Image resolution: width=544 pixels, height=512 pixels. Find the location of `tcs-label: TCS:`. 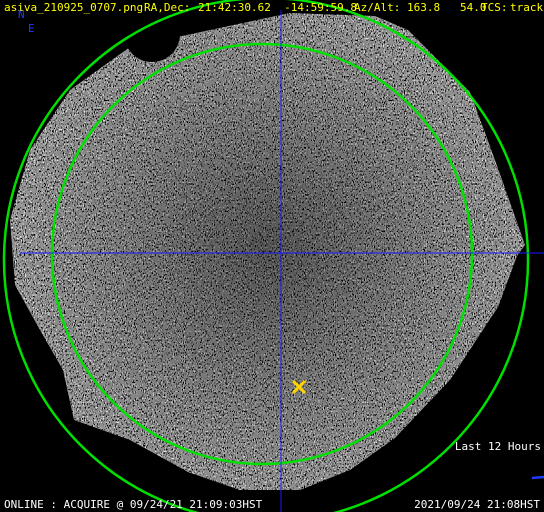

tcs-label: TCS: is located at coordinates (494, 7).